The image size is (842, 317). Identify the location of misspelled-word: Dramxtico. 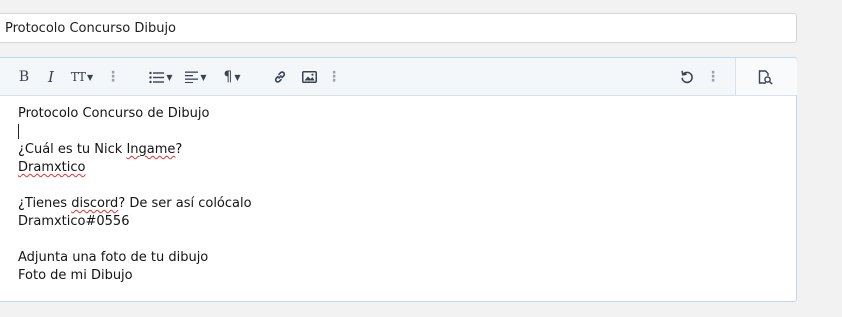
(52, 167).